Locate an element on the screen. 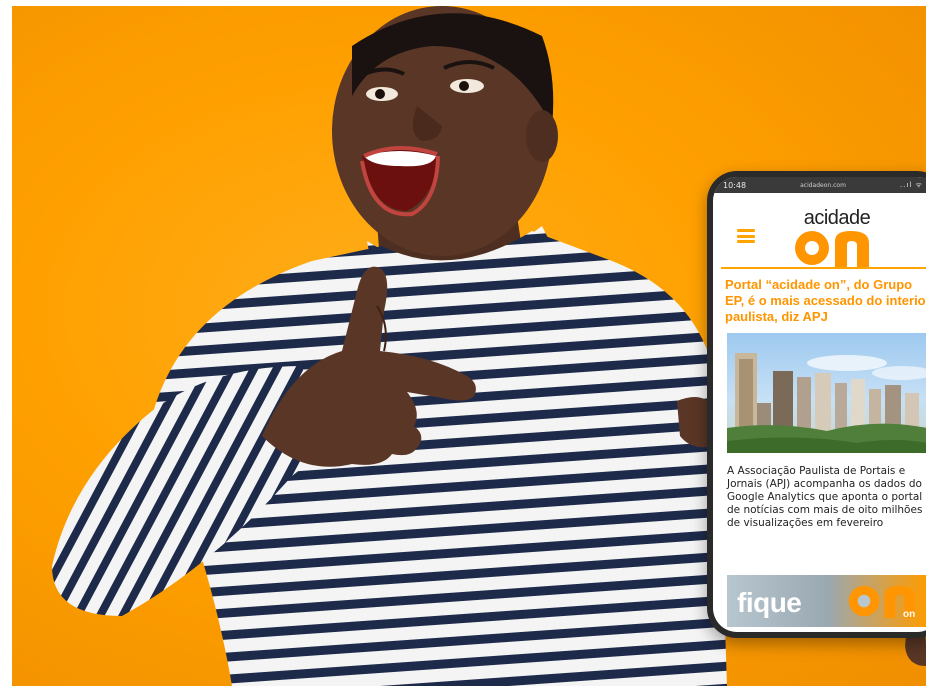  phone-status-bar: 10:48 acidadeon.com ..ıl ᯤ ▮ is located at coordinates (819, 185).